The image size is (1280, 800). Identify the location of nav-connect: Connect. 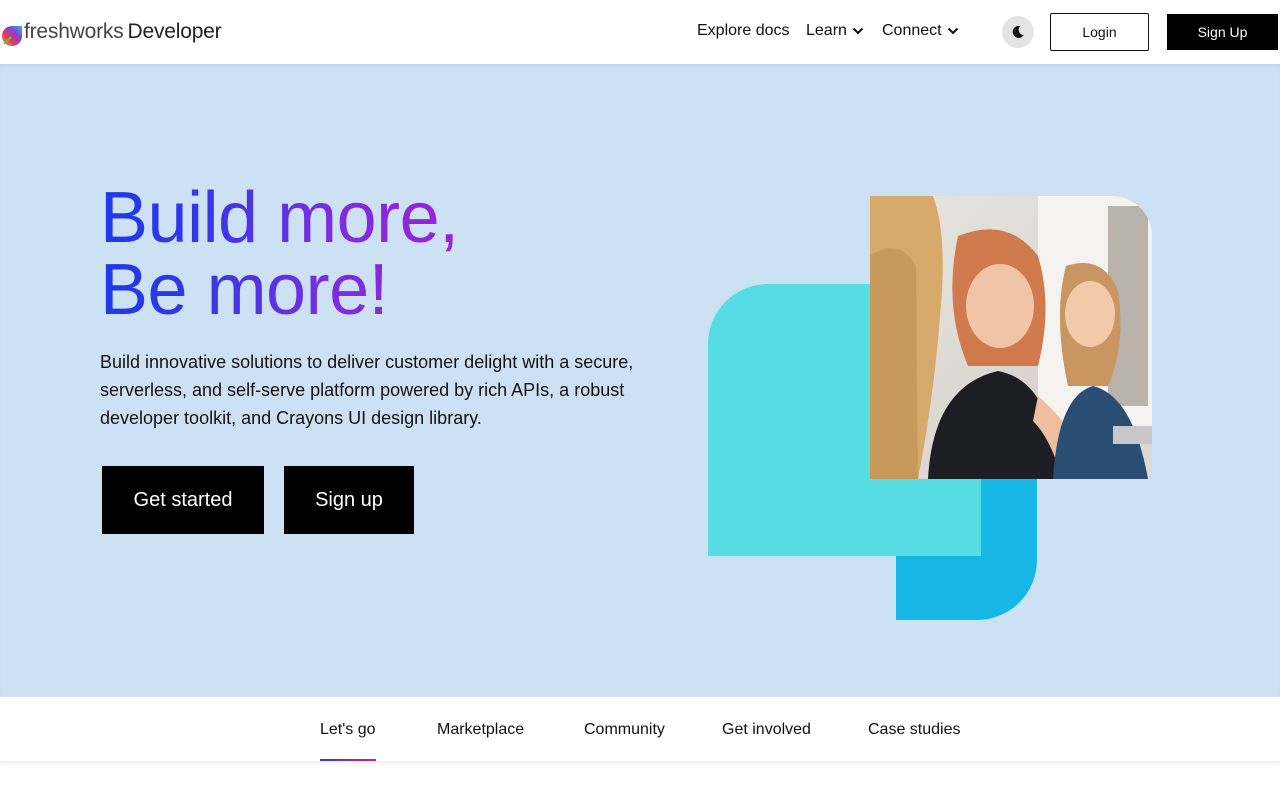
(920, 31).